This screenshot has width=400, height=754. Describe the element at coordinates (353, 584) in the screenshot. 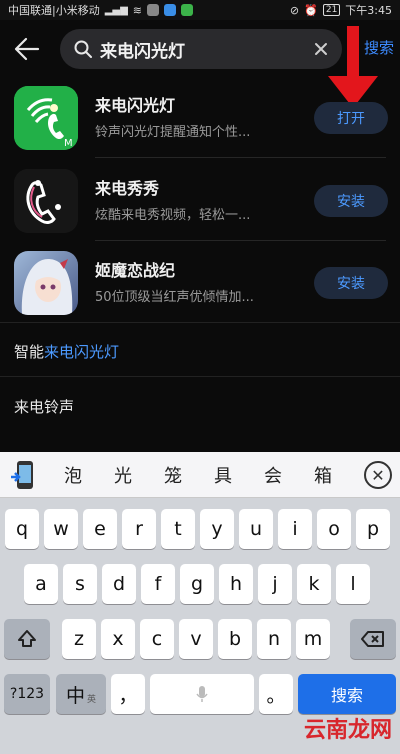

I see `key-l: l` at that location.